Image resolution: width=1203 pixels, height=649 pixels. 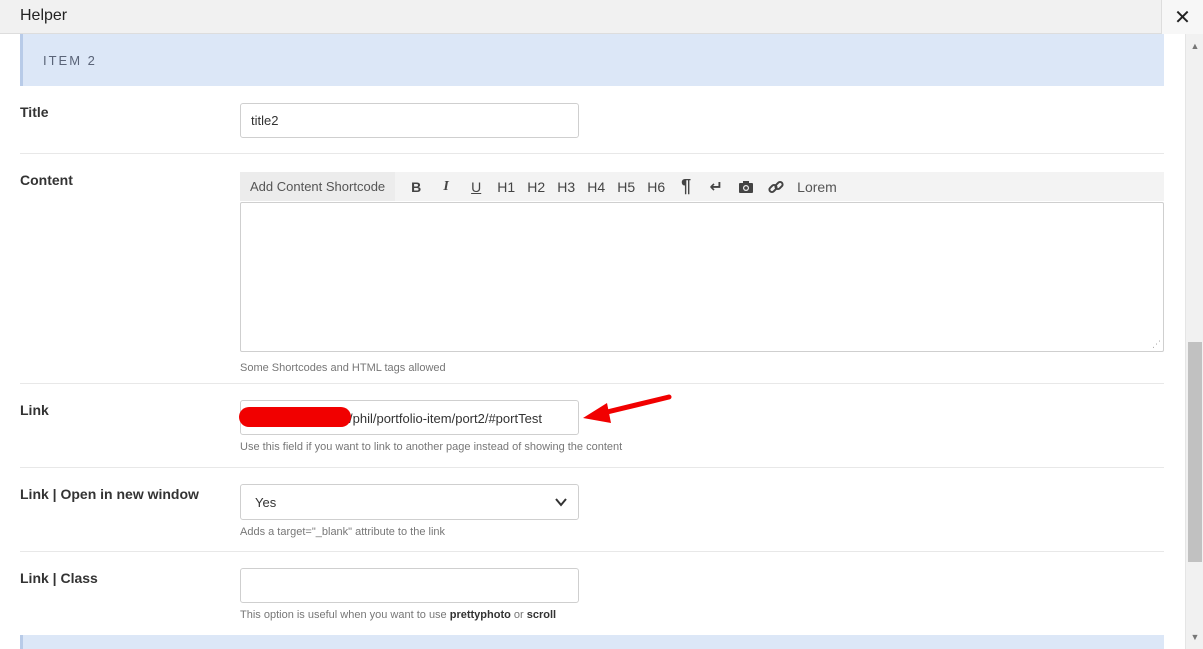 What do you see at coordinates (46, 180) in the screenshot?
I see `content-label: Content` at bounding box center [46, 180].